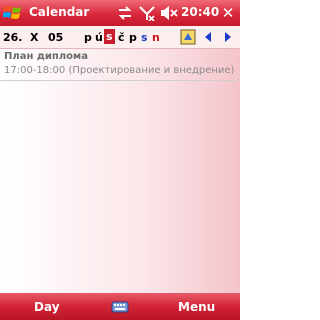  I want to click on date-year: 05, so click(55, 37).